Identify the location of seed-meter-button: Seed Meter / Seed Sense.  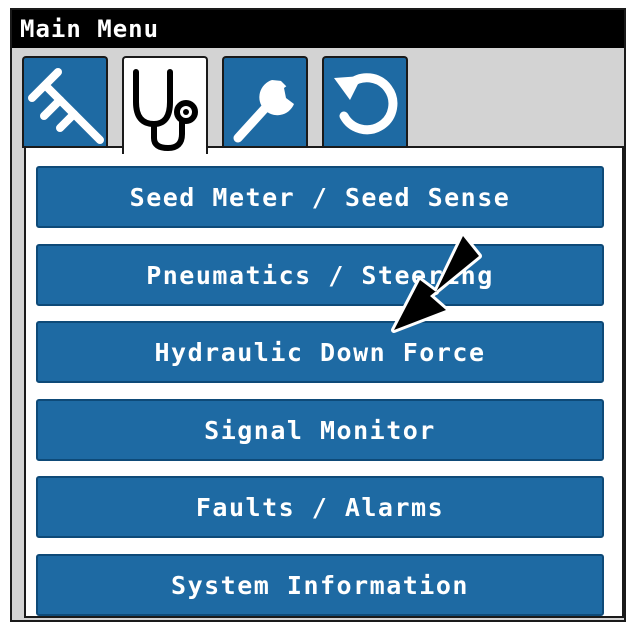
(320, 197).